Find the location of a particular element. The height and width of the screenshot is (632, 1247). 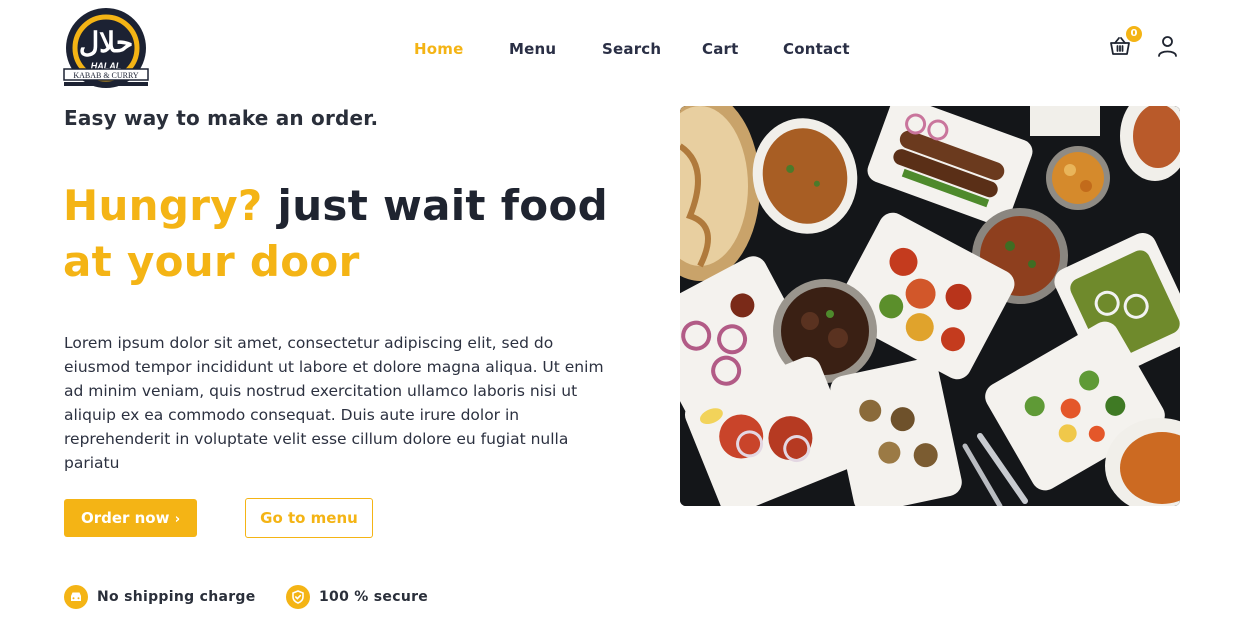

nav-item-contact: Contact is located at coordinates (816, 49).